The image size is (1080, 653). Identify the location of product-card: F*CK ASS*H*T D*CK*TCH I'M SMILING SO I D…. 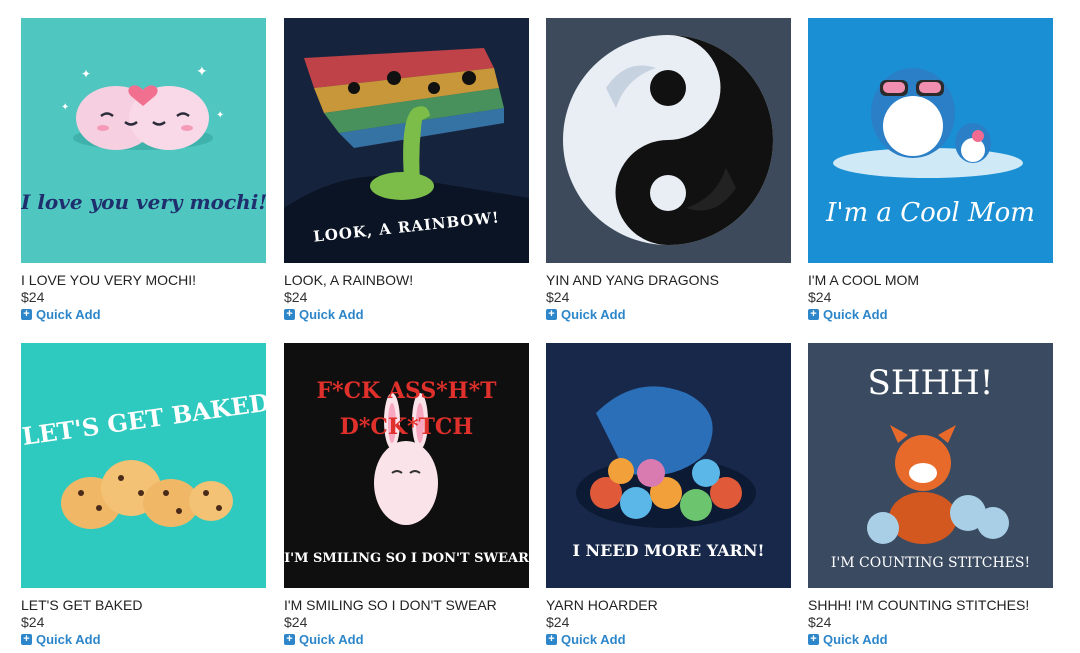
(406, 495).